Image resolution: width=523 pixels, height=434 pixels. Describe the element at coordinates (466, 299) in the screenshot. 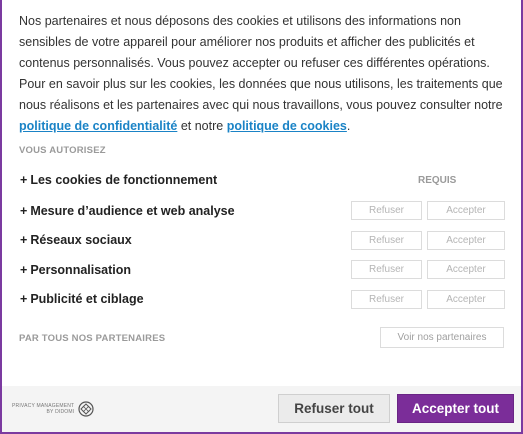

I see `accept-advertising-button: Accepter` at that location.